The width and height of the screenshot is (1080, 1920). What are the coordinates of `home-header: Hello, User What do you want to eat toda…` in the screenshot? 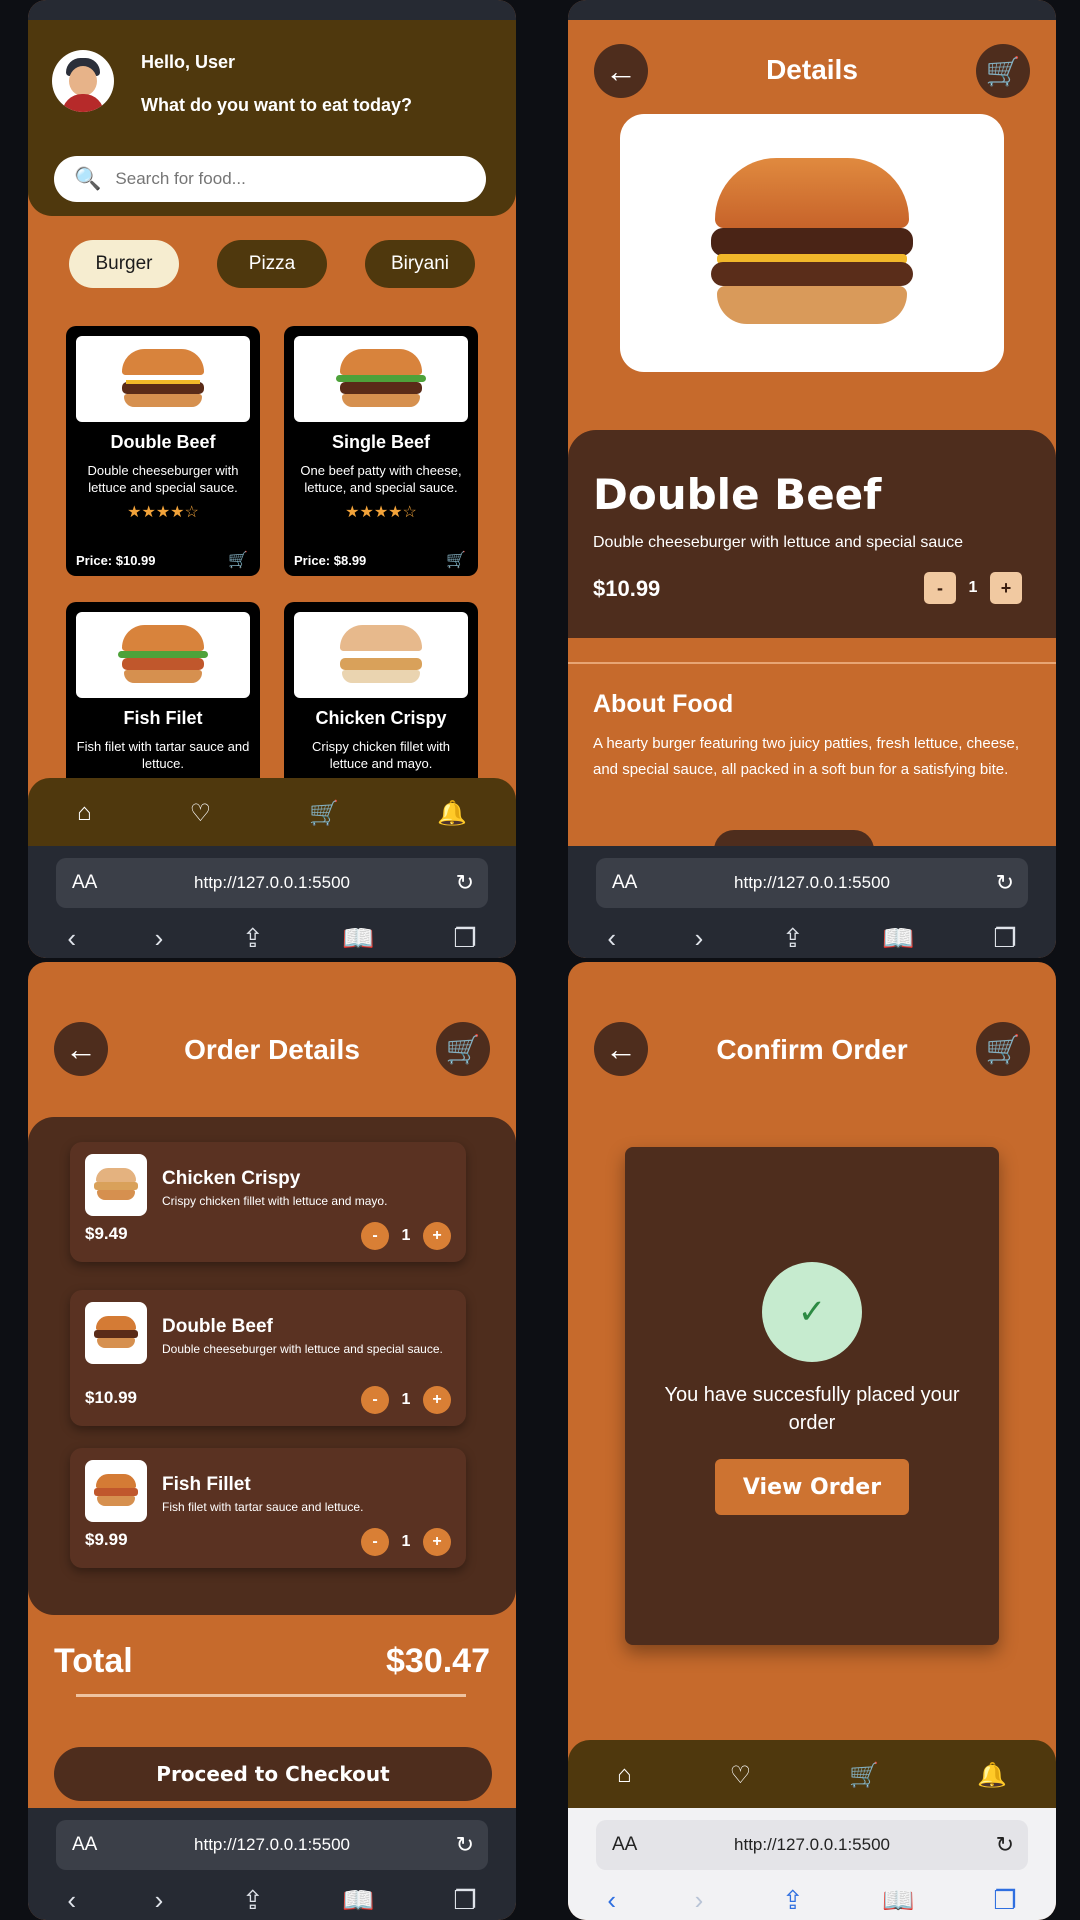 It's located at (272, 118).